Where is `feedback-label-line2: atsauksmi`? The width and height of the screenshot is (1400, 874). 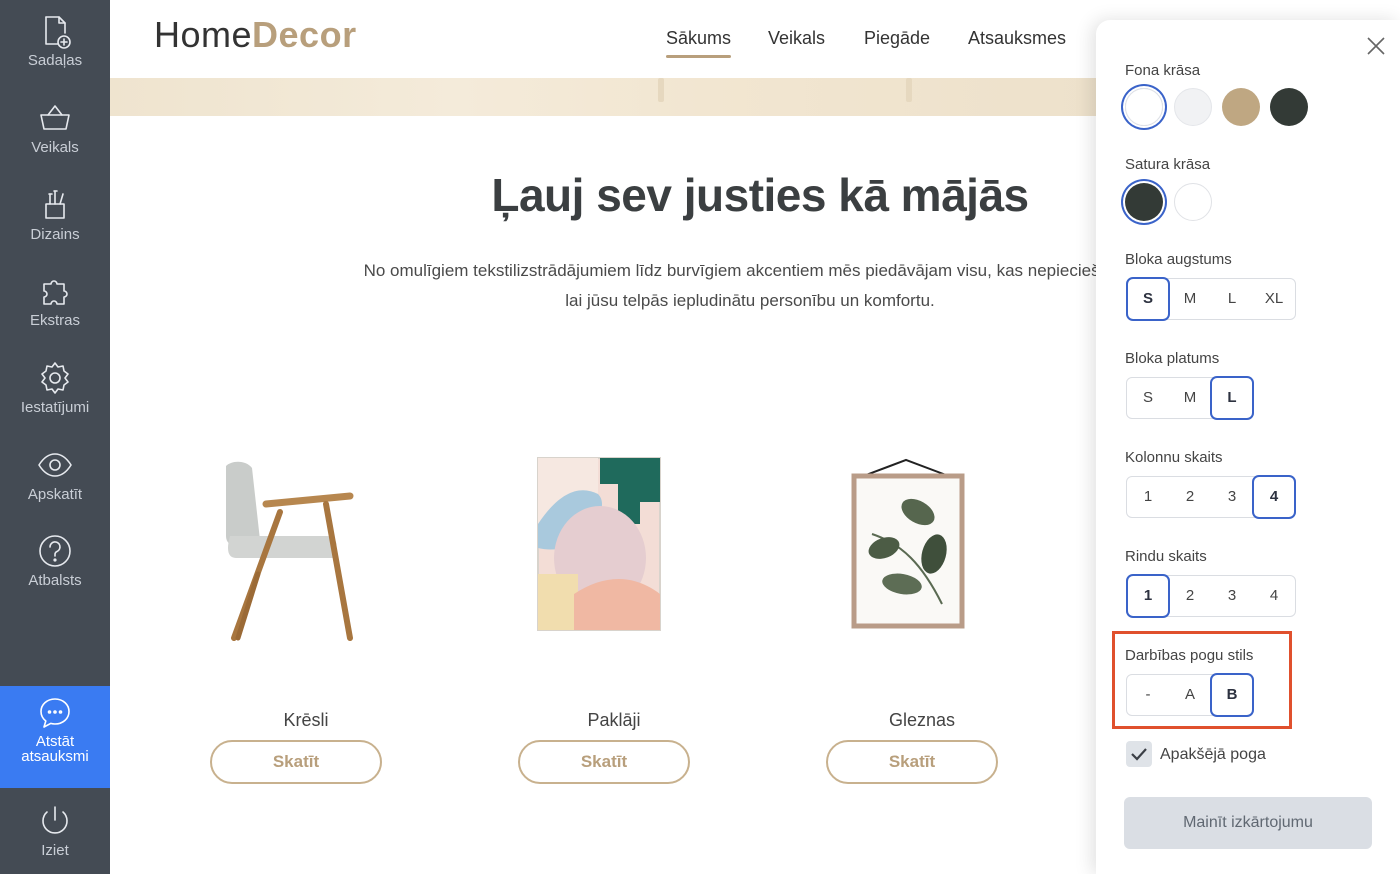
feedback-label-line2: atsauksmi is located at coordinates (55, 756).